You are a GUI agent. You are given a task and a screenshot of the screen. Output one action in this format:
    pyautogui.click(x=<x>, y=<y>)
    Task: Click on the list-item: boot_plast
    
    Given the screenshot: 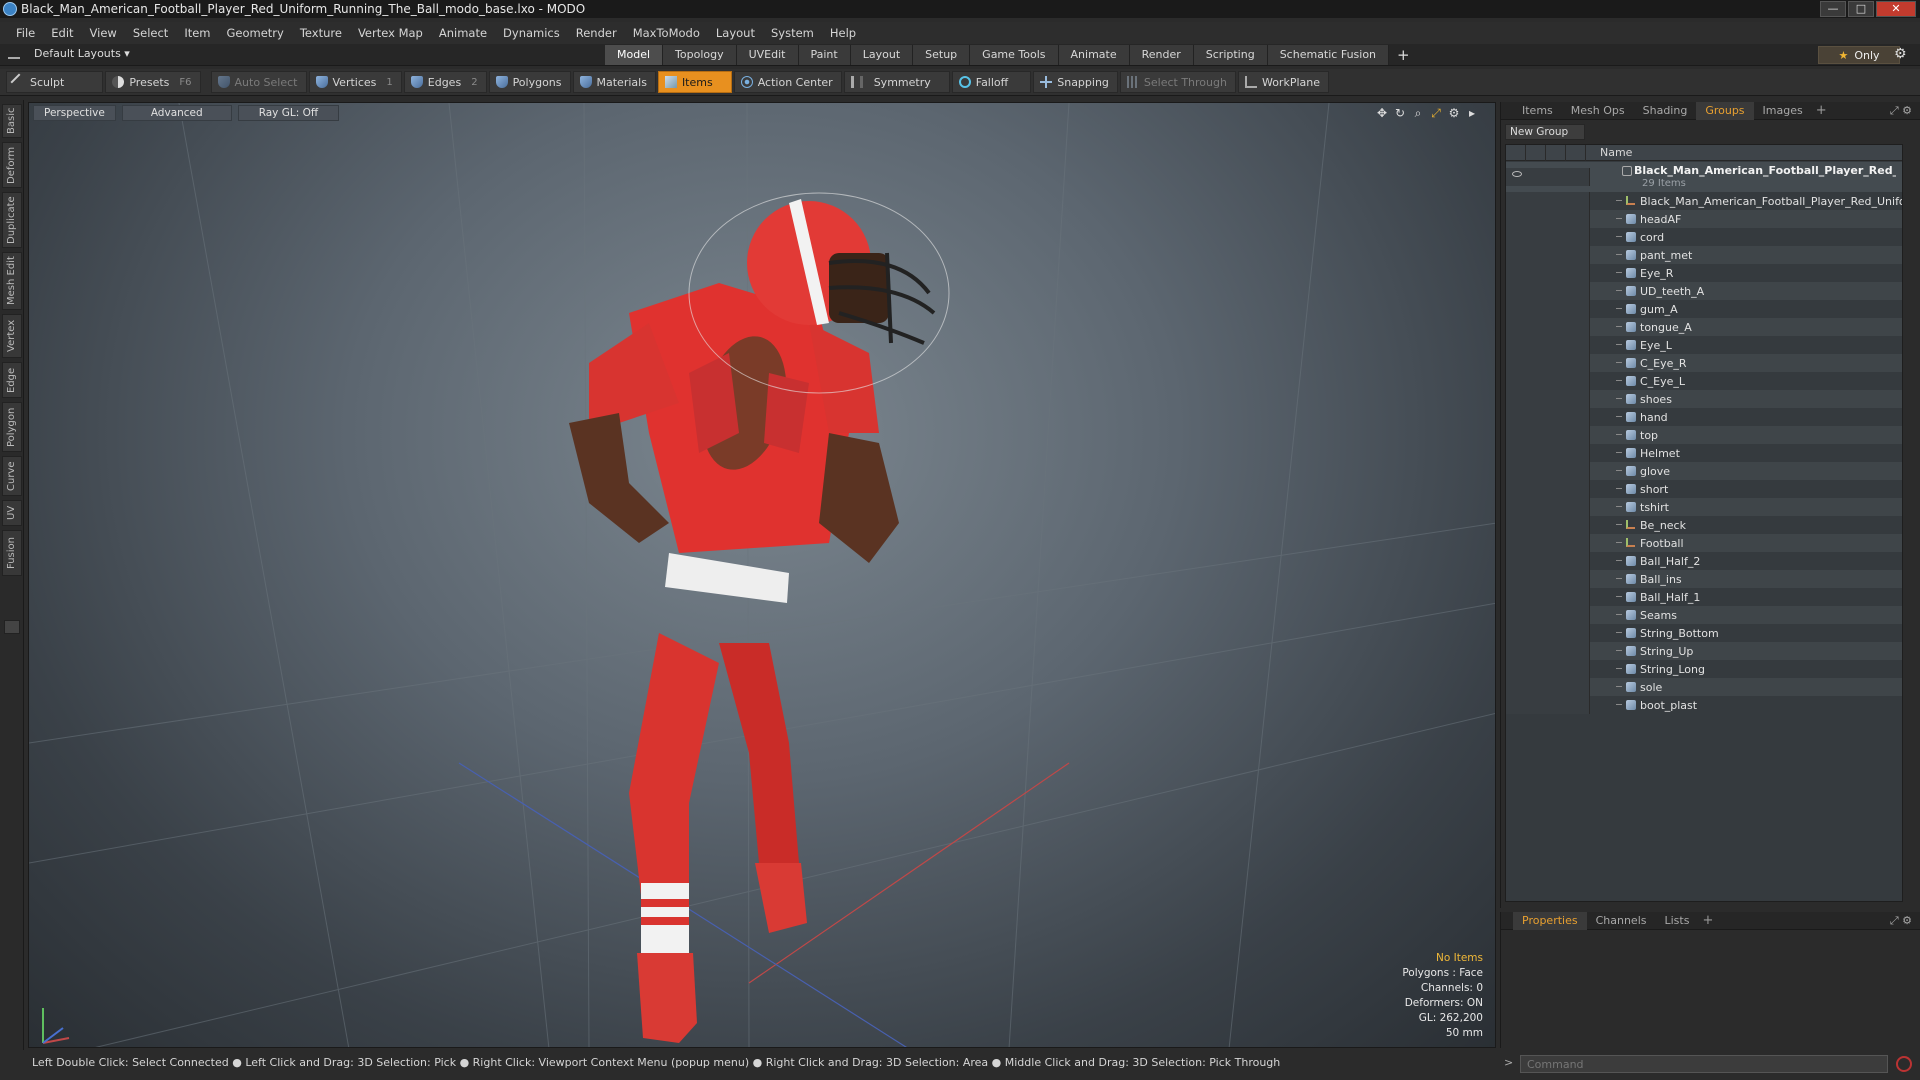 What is the action you would take?
    pyautogui.click(x=1704, y=705)
    